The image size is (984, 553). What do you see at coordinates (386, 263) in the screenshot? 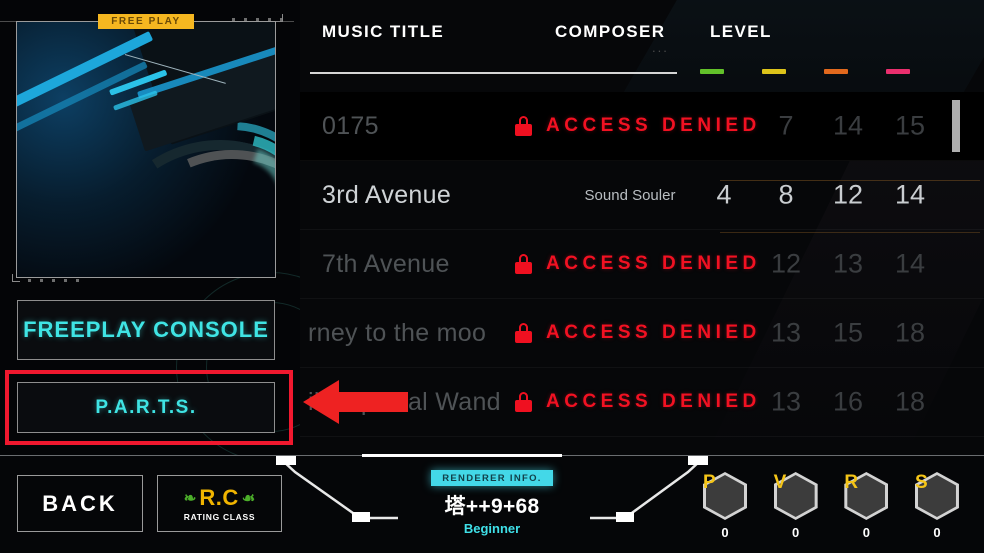
I see `song-title: 7th Avenue` at bounding box center [386, 263].